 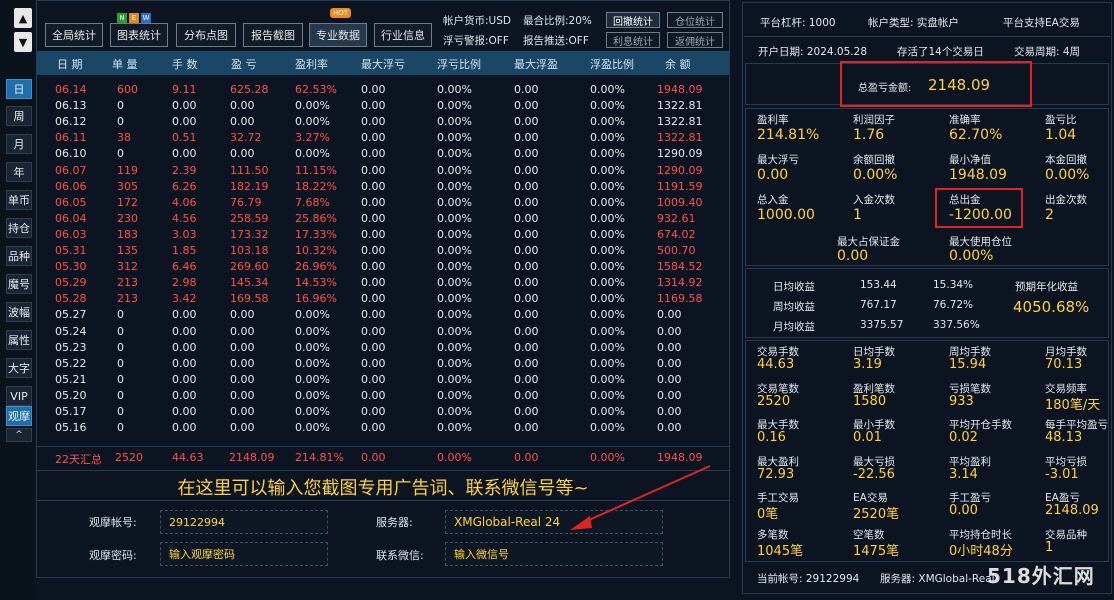 What do you see at coordinates (19, 416) in the screenshot?
I see `view-observe-button: 观摩` at bounding box center [19, 416].